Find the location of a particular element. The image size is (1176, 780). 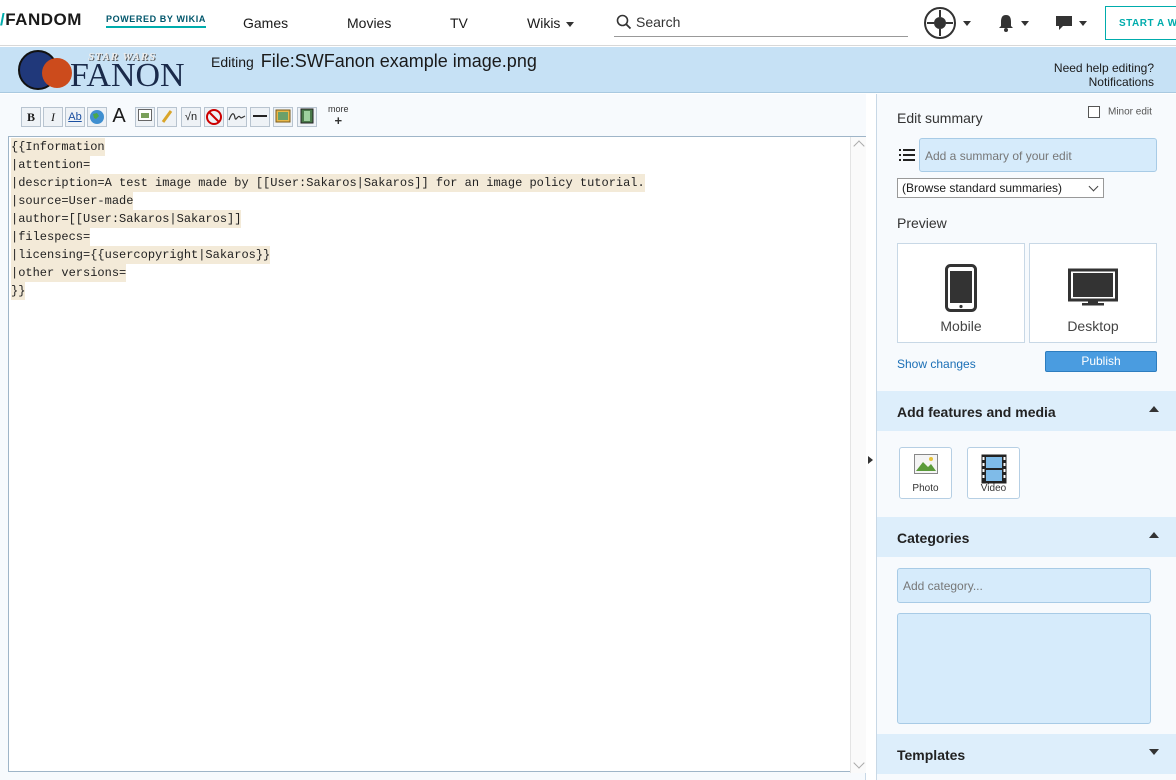

nowiki-button is located at coordinates (214, 117).